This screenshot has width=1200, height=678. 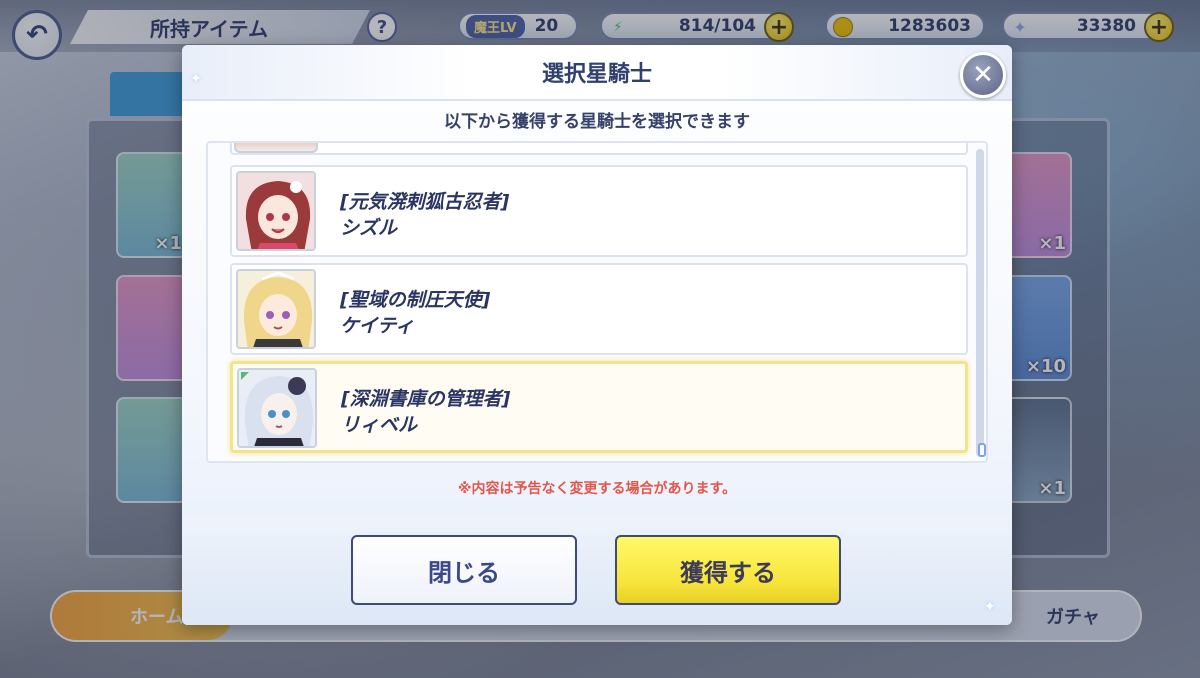 I want to click on portrait-partial, so click(x=276, y=148).